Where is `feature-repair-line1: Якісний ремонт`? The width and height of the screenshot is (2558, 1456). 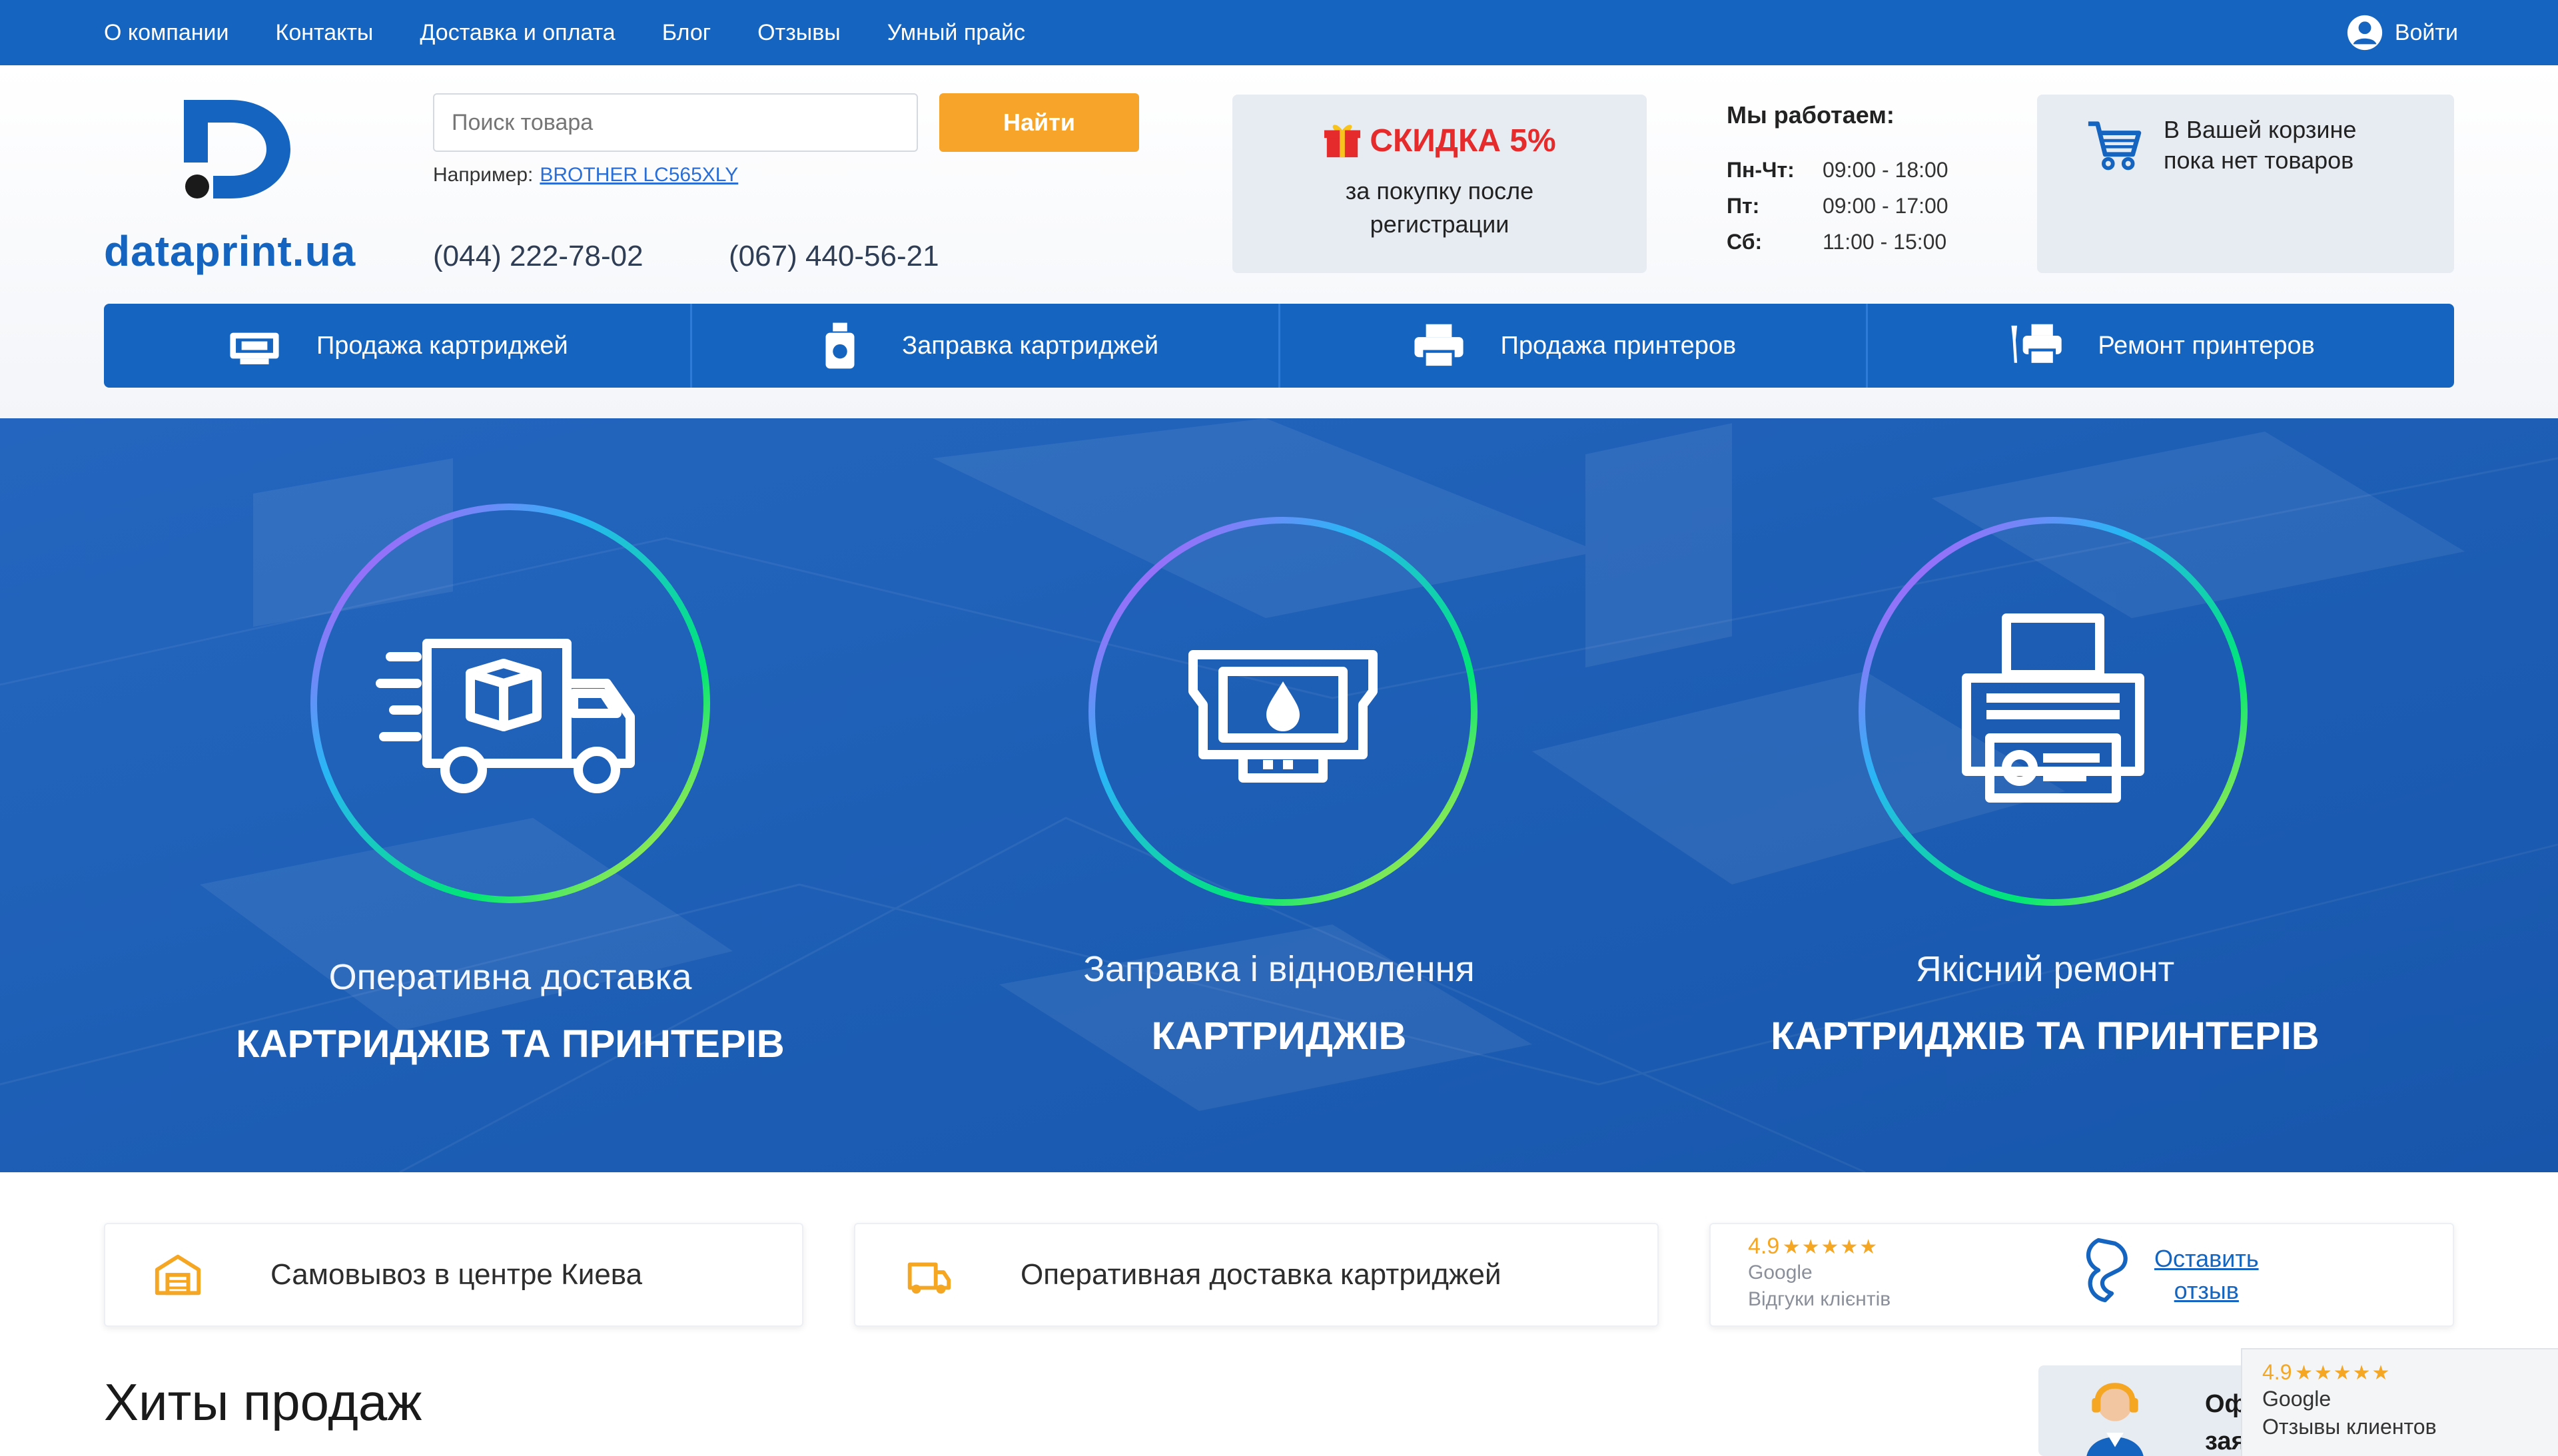 feature-repair-line1: Якісний ремонт is located at coordinates (2045, 969).